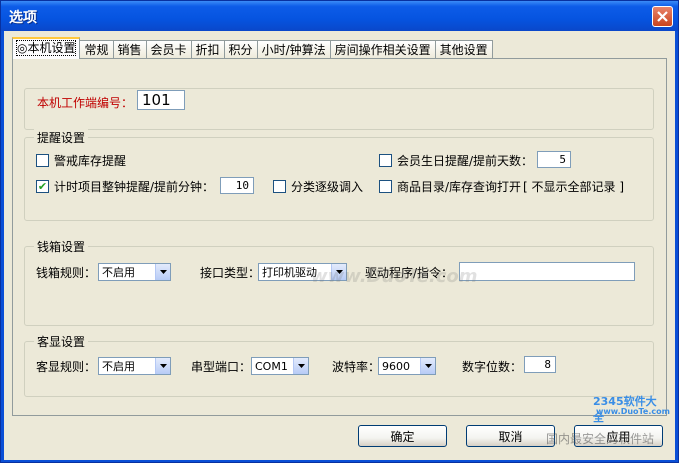  What do you see at coordinates (600, 439) in the screenshot?
I see `watermark-subtext: 国内最安全的软件站` at bounding box center [600, 439].